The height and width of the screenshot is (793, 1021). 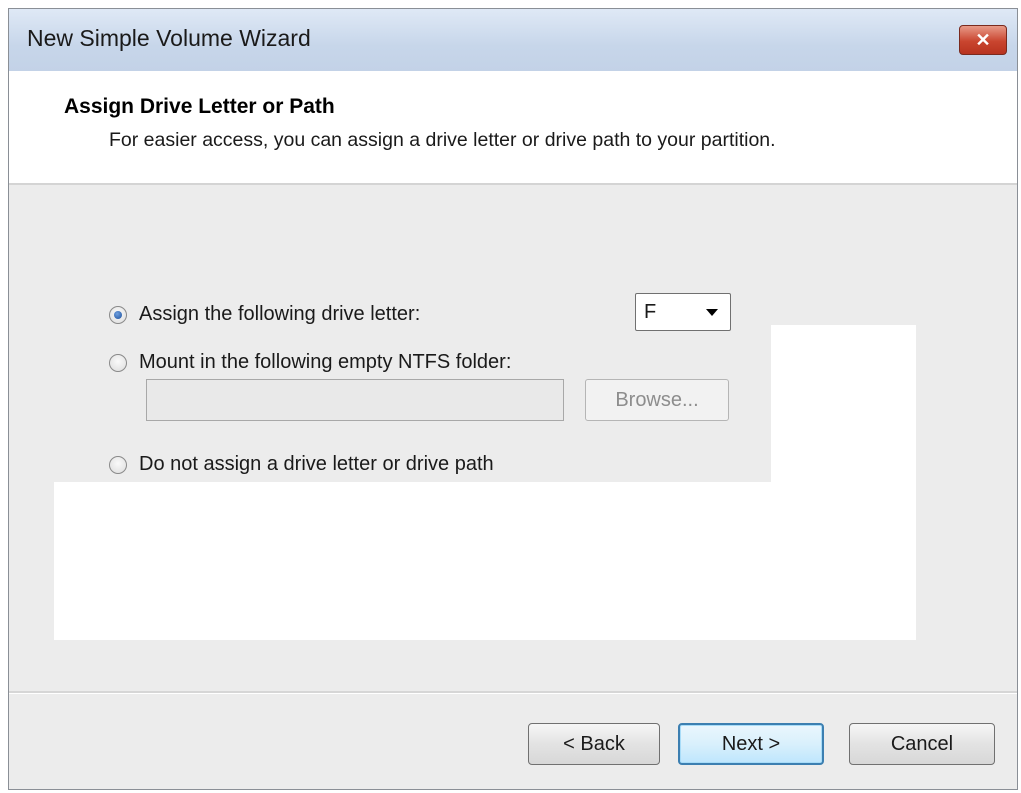 What do you see at coordinates (843, 404) in the screenshot?
I see `blank-area` at bounding box center [843, 404].